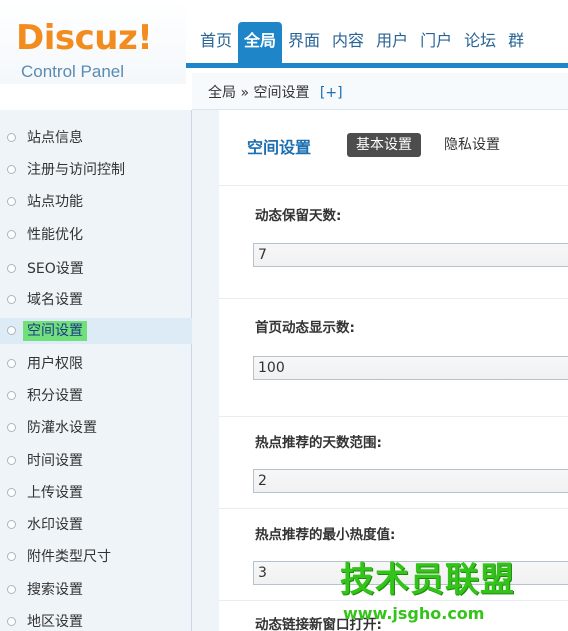 This screenshot has height=631, width=568. Describe the element at coordinates (96, 138) in the screenshot. I see `sidebar-item-site-info: 站点信息` at that location.